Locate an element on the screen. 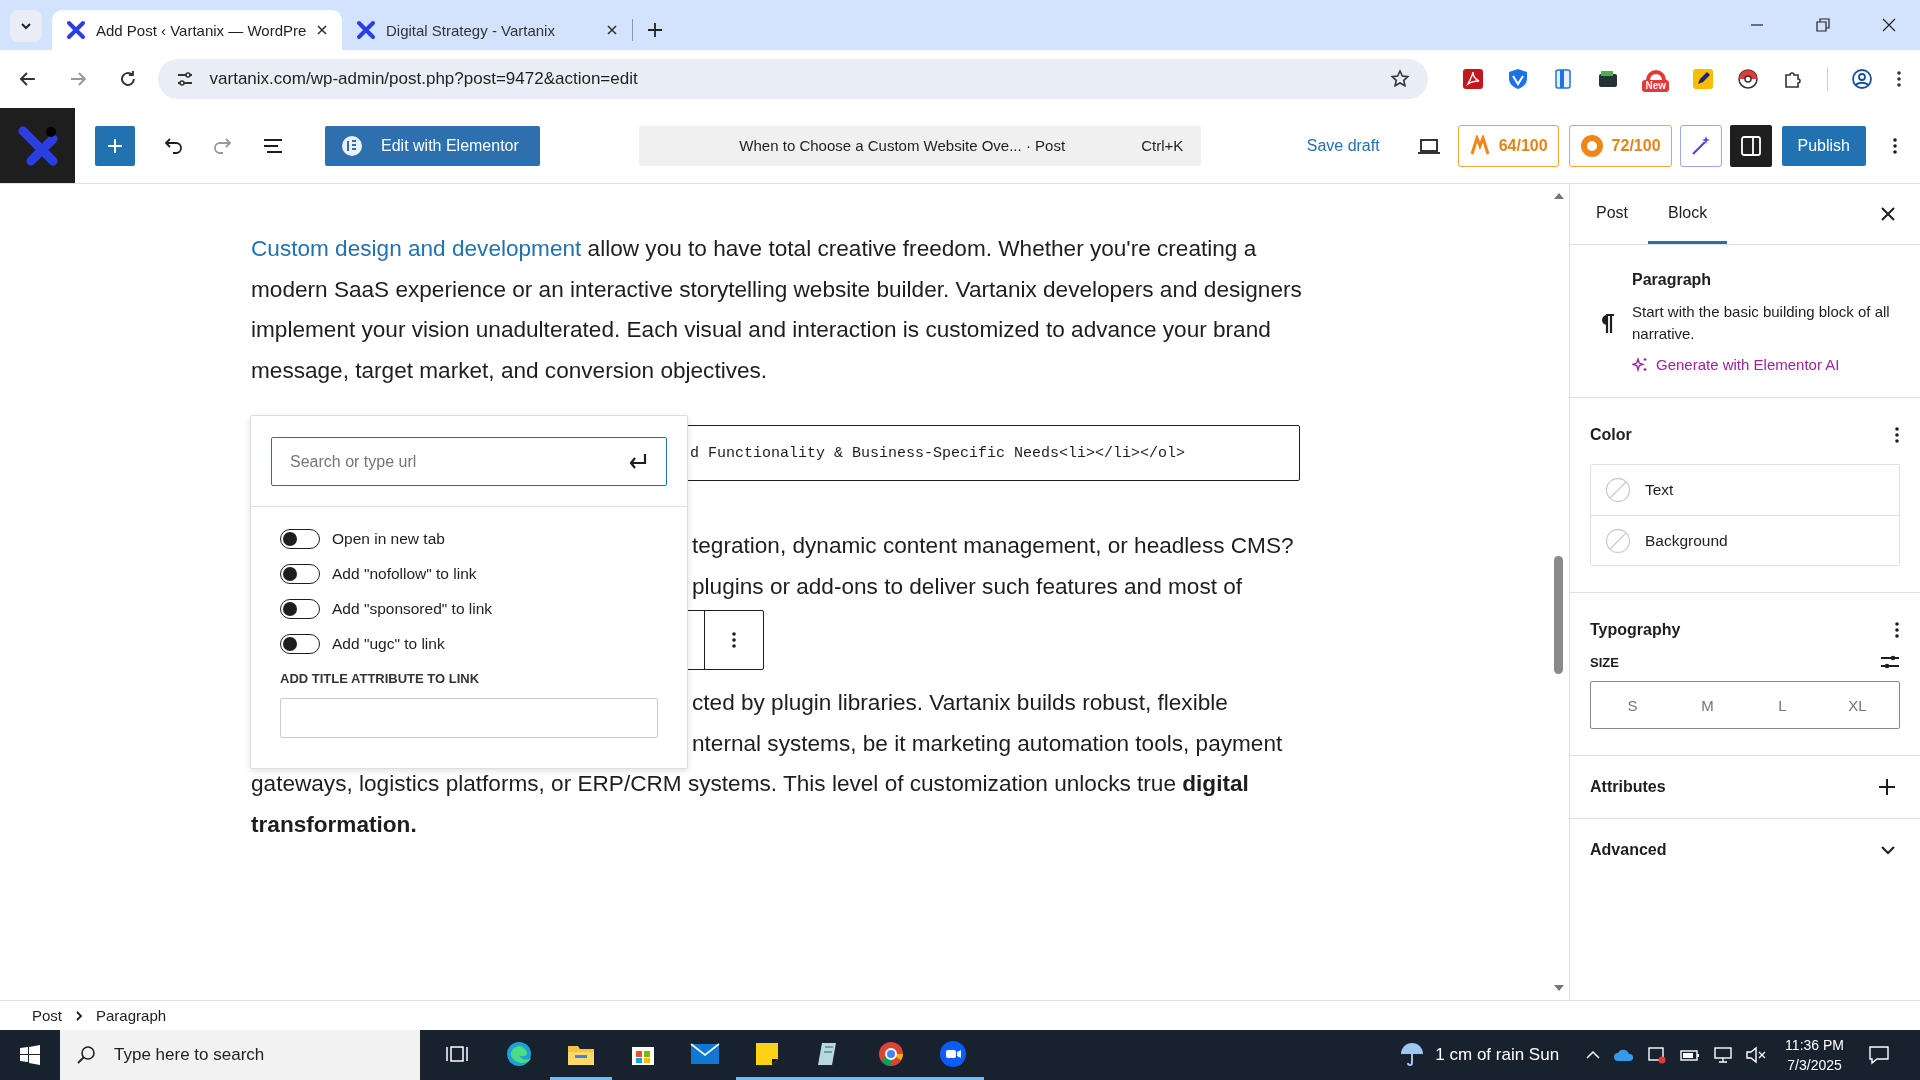 The width and height of the screenshot is (1920, 1080). ball-icon is located at coordinates (1748, 79).